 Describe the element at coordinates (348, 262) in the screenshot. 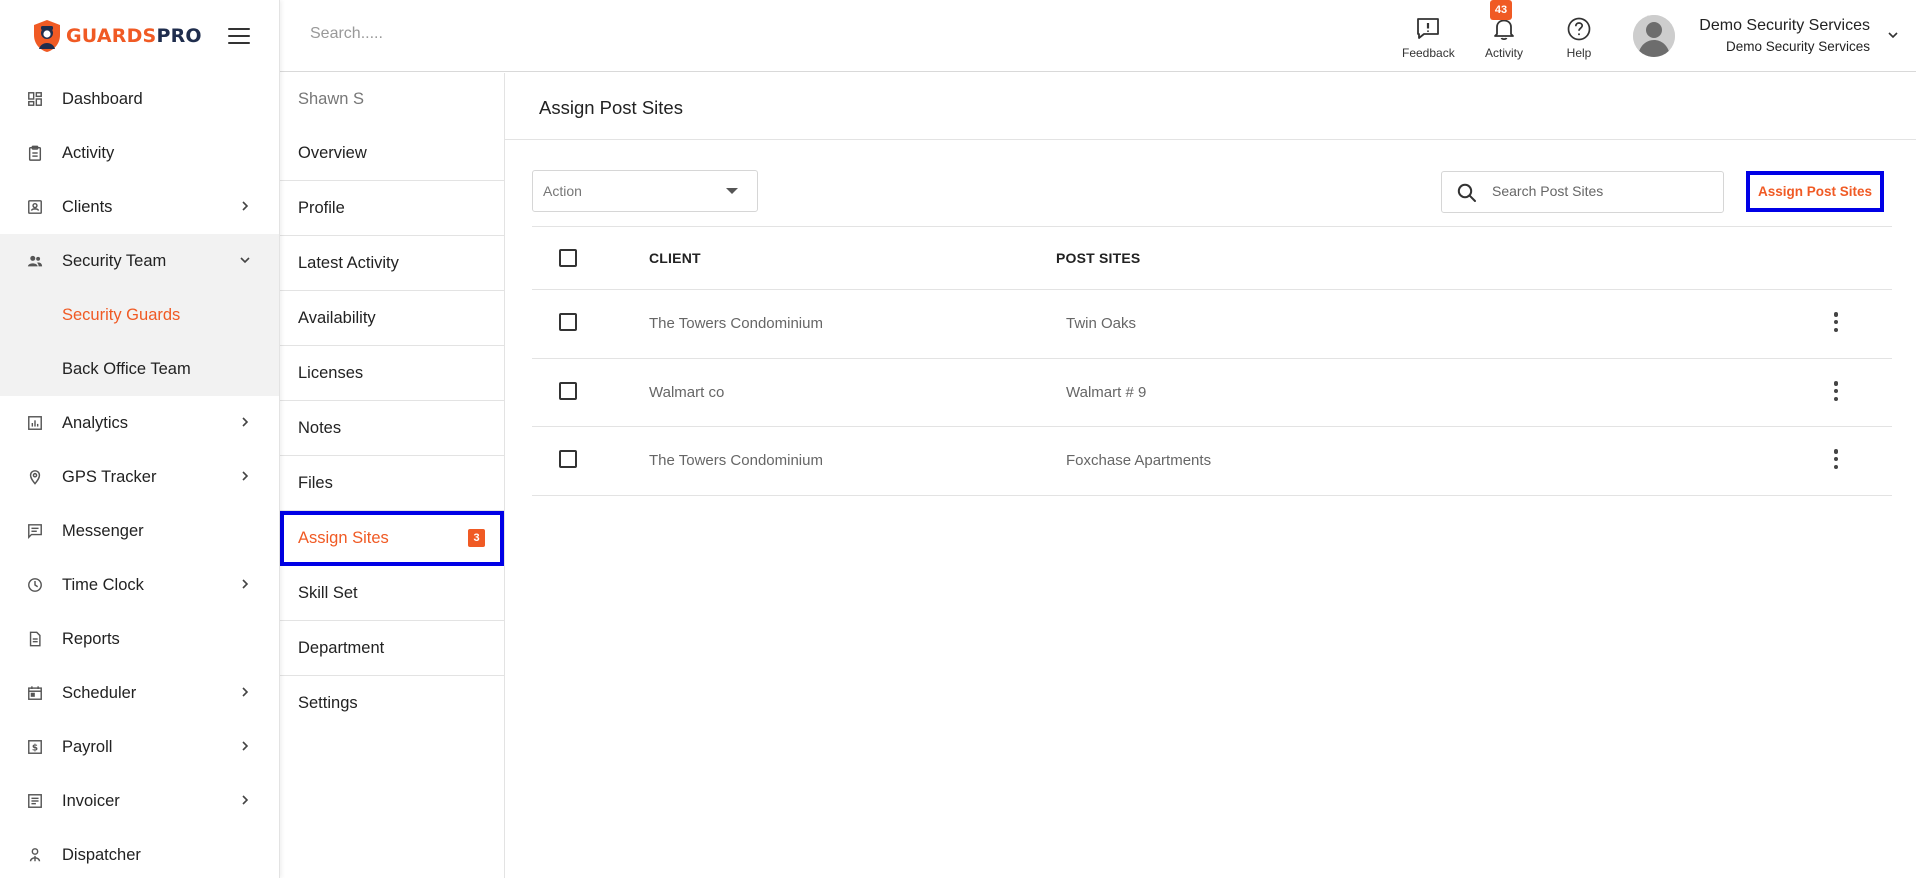

I see `profile-tab-label: Latest Activity` at that location.